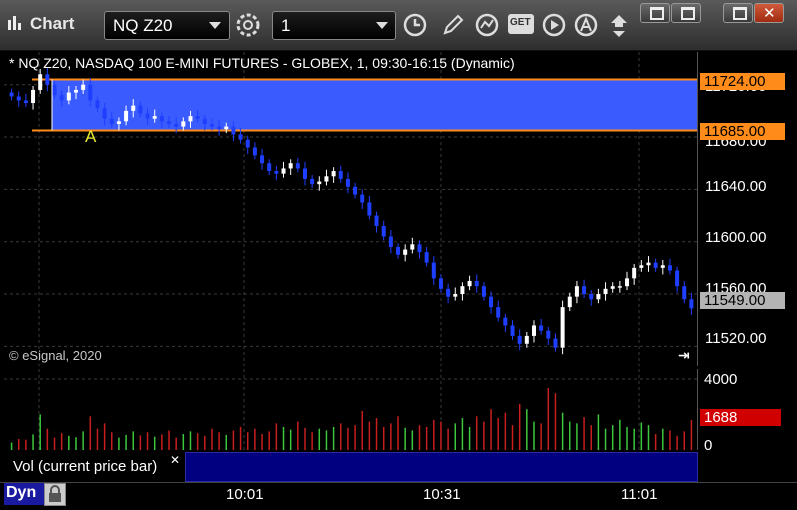 Image resolution: width=797 pixels, height=510 pixels. What do you see at coordinates (742, 300) in the screenshot?
I see `last-price-tag: 11549.00` at bounding box center [742, 300].